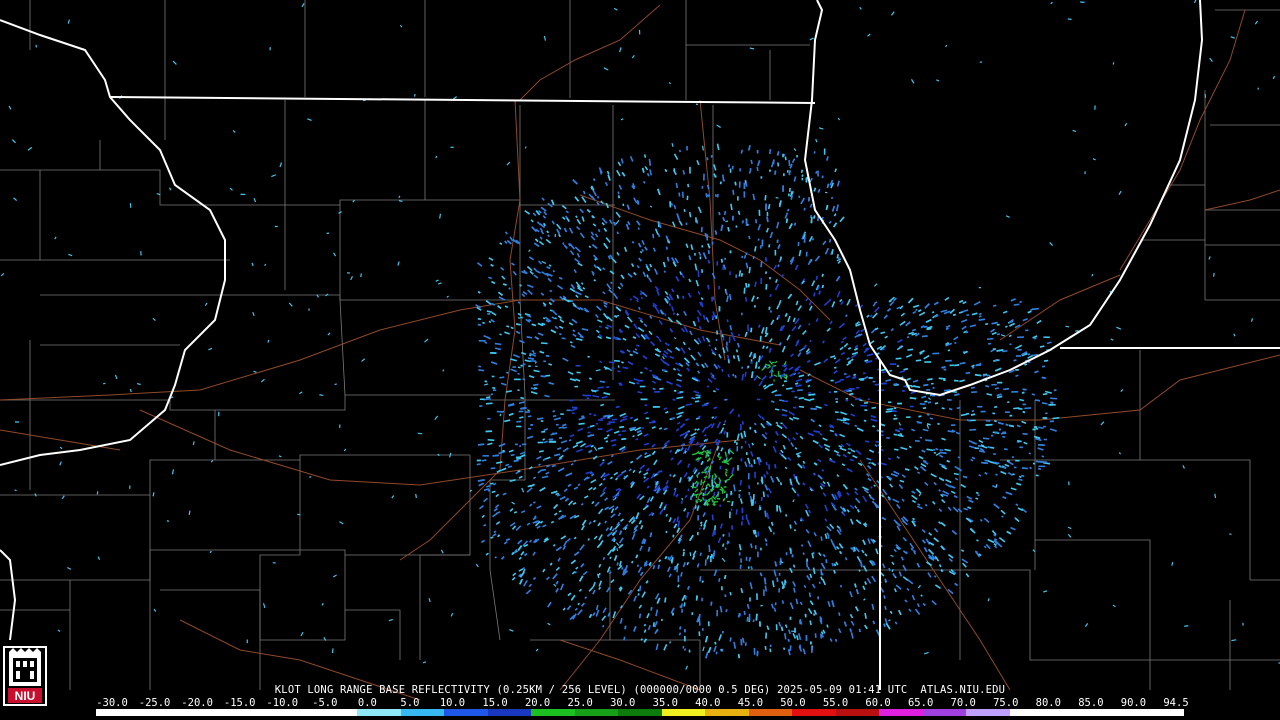  Describe the element at coordinates (161, 712) in the screenshot. I see `color-scale-step` at that location.